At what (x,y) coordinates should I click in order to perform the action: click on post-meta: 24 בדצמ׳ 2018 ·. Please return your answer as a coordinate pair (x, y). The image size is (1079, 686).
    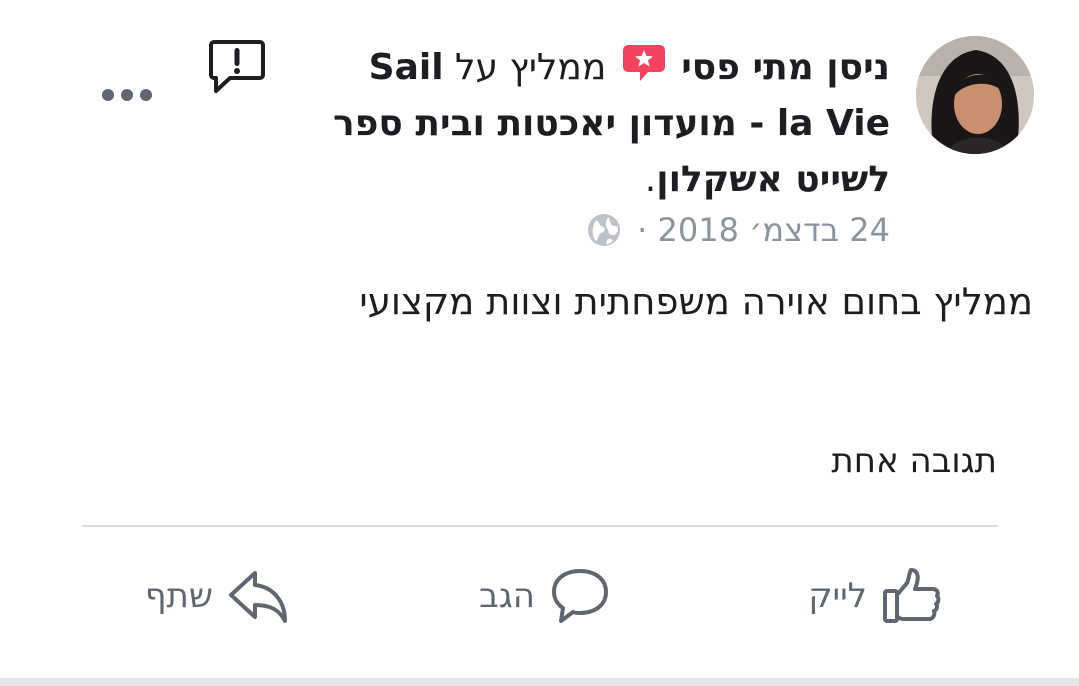
    Looking at the image, I should click on (738, 230).